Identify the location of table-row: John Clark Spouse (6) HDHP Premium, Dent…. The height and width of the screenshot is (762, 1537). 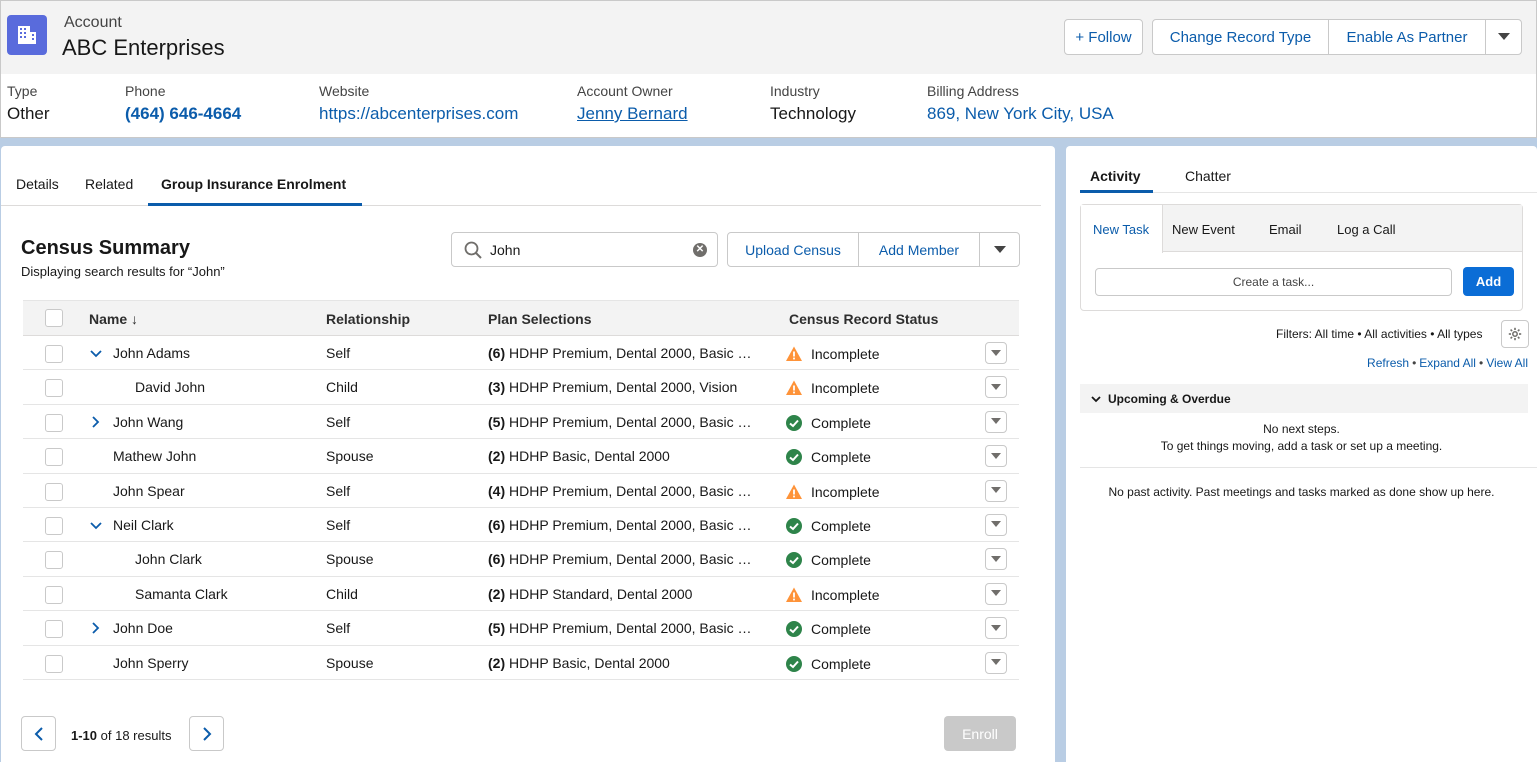
(521, 559).